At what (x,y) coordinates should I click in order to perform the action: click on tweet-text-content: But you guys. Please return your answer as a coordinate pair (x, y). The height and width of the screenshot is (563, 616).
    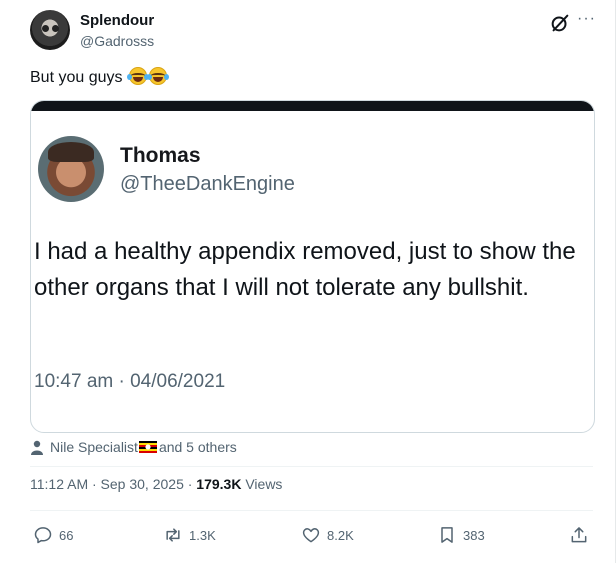
    Looking at the image, I should click on (76, 77).